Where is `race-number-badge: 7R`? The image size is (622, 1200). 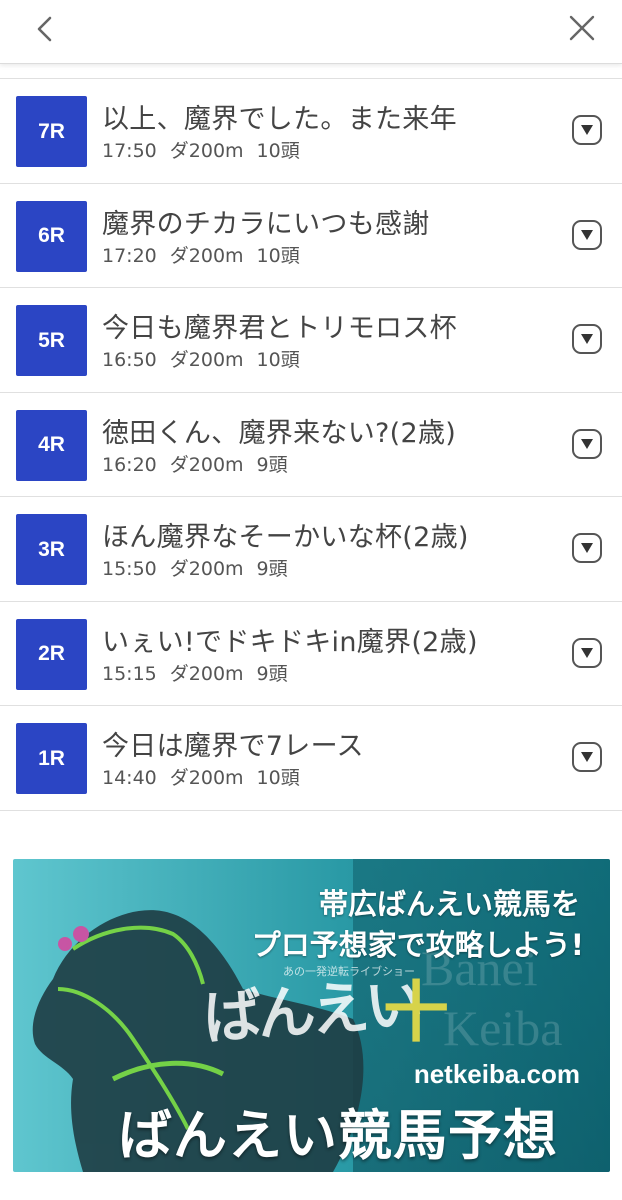
race-number-badge: 7R is located at coordinates (51, 131).